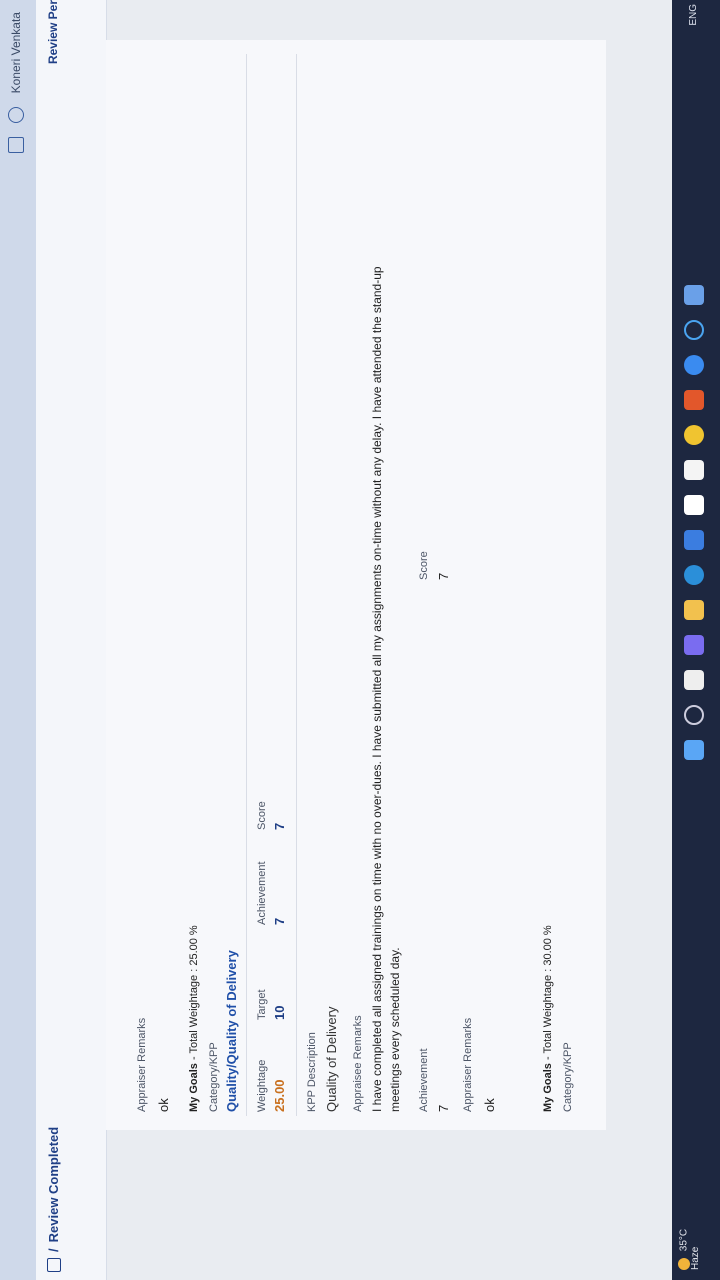 The height and width of the screenshot is (1280, 720). I want to click on kpp-description-value: Quality of Delivery, so click(331, 1059).